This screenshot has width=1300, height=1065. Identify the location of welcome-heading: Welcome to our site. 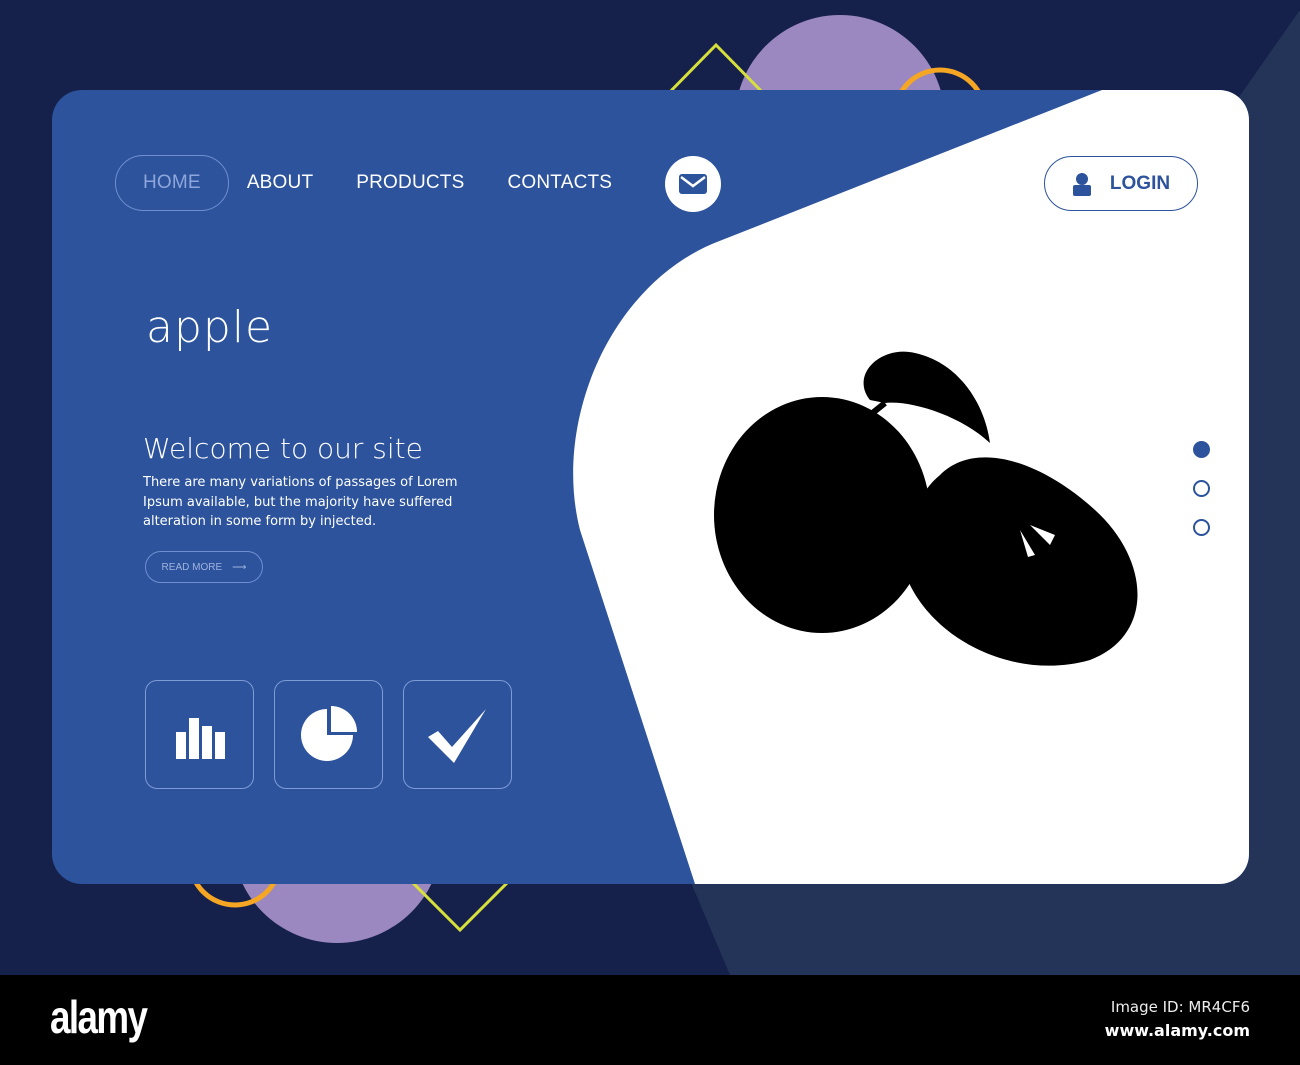
(283, 448).